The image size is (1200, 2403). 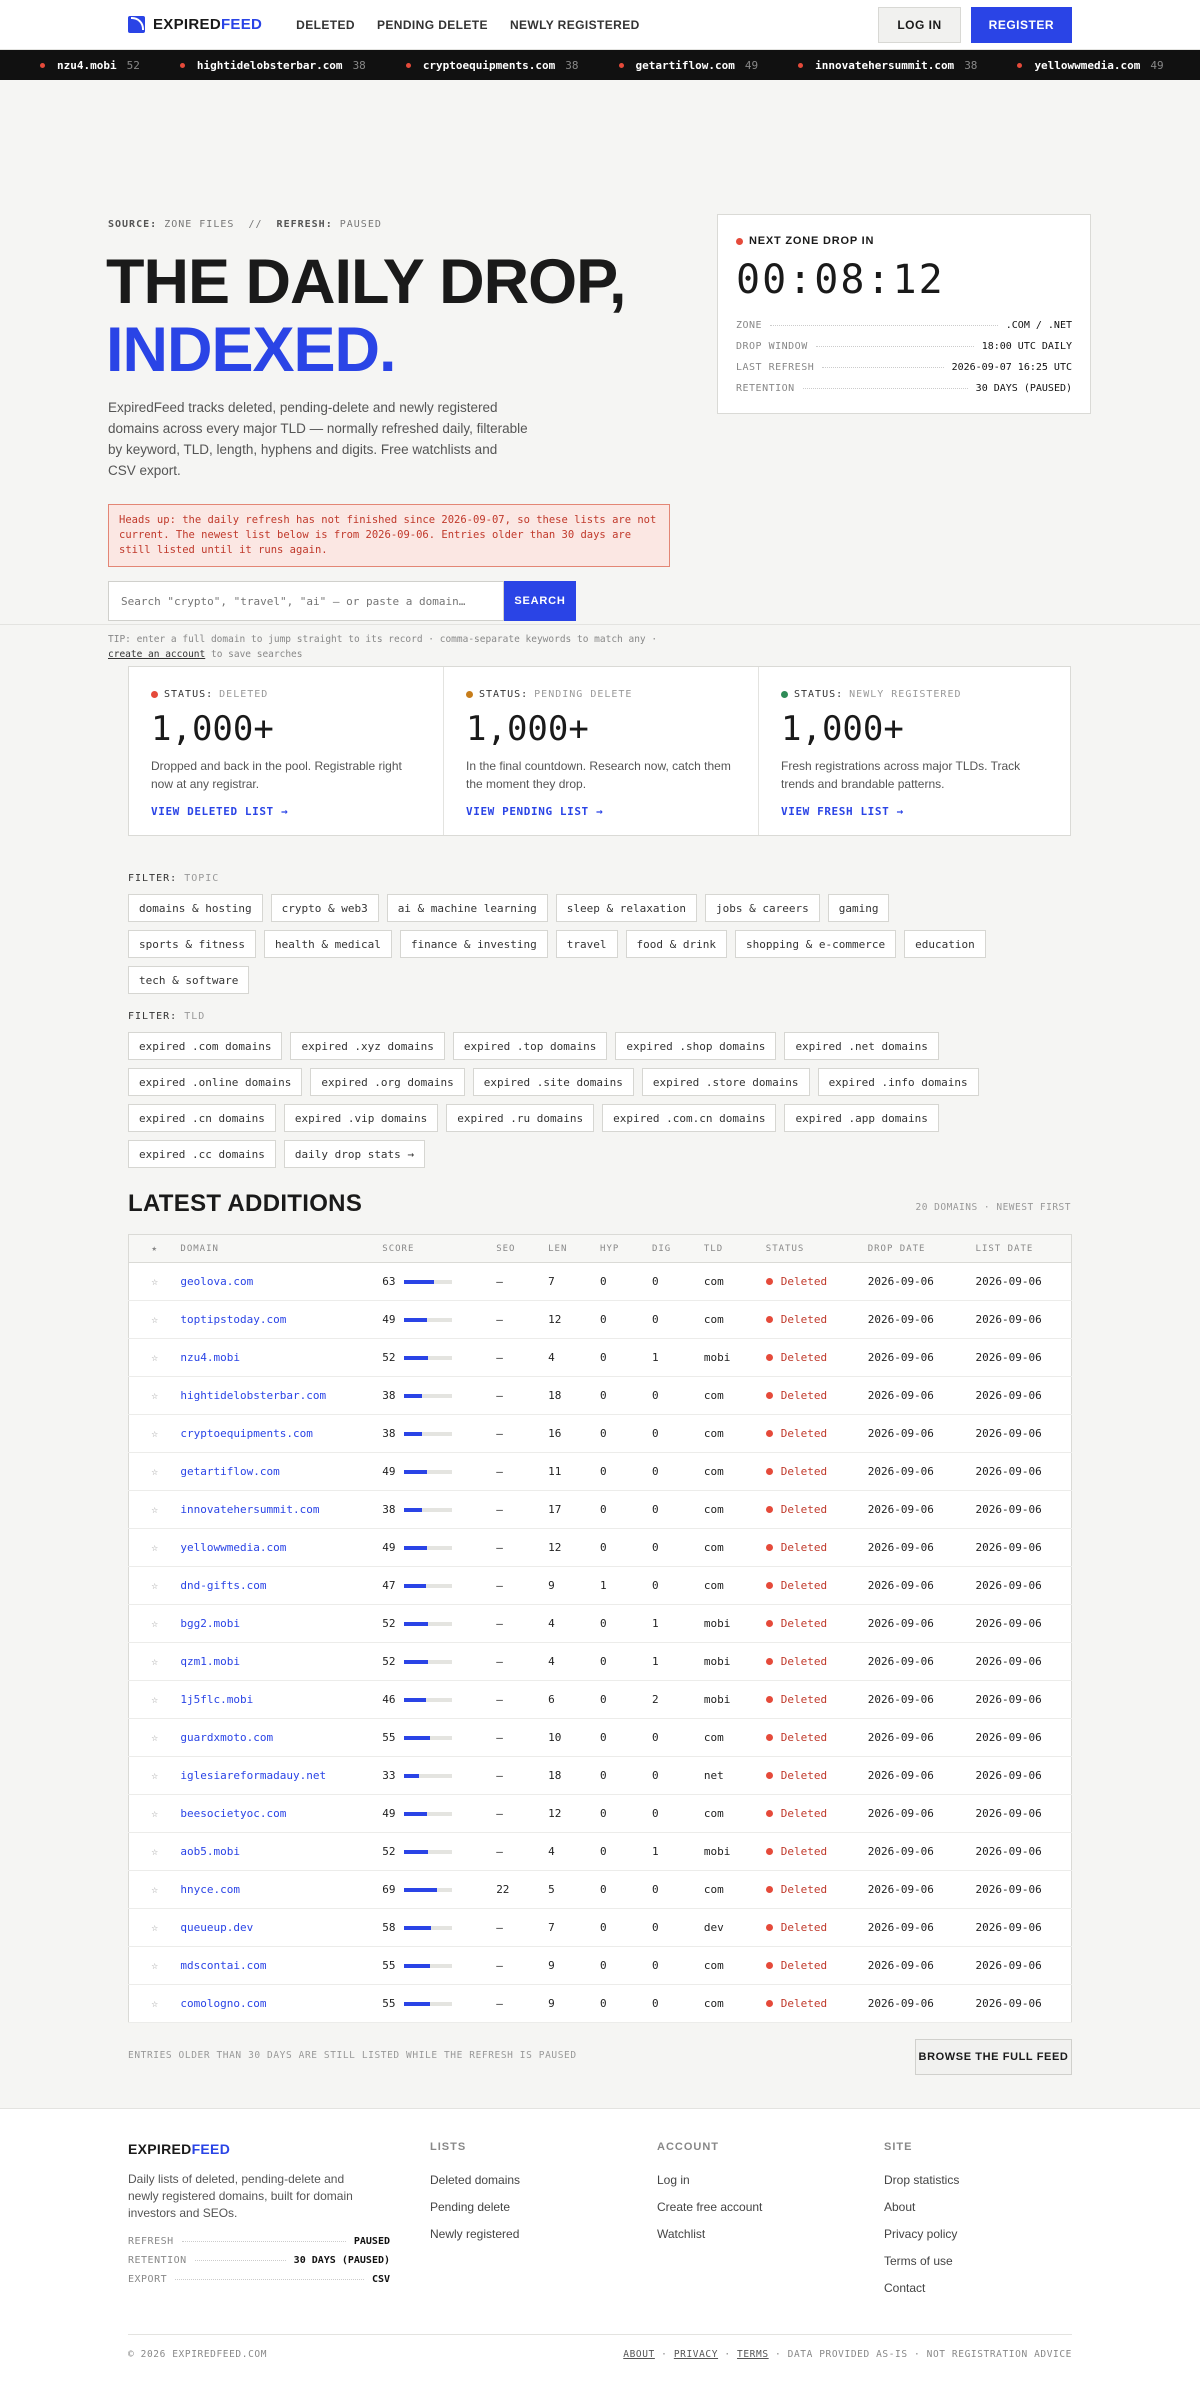 I want to click on domain-link: toptipstoday.com, so click(x=281, y=1319).